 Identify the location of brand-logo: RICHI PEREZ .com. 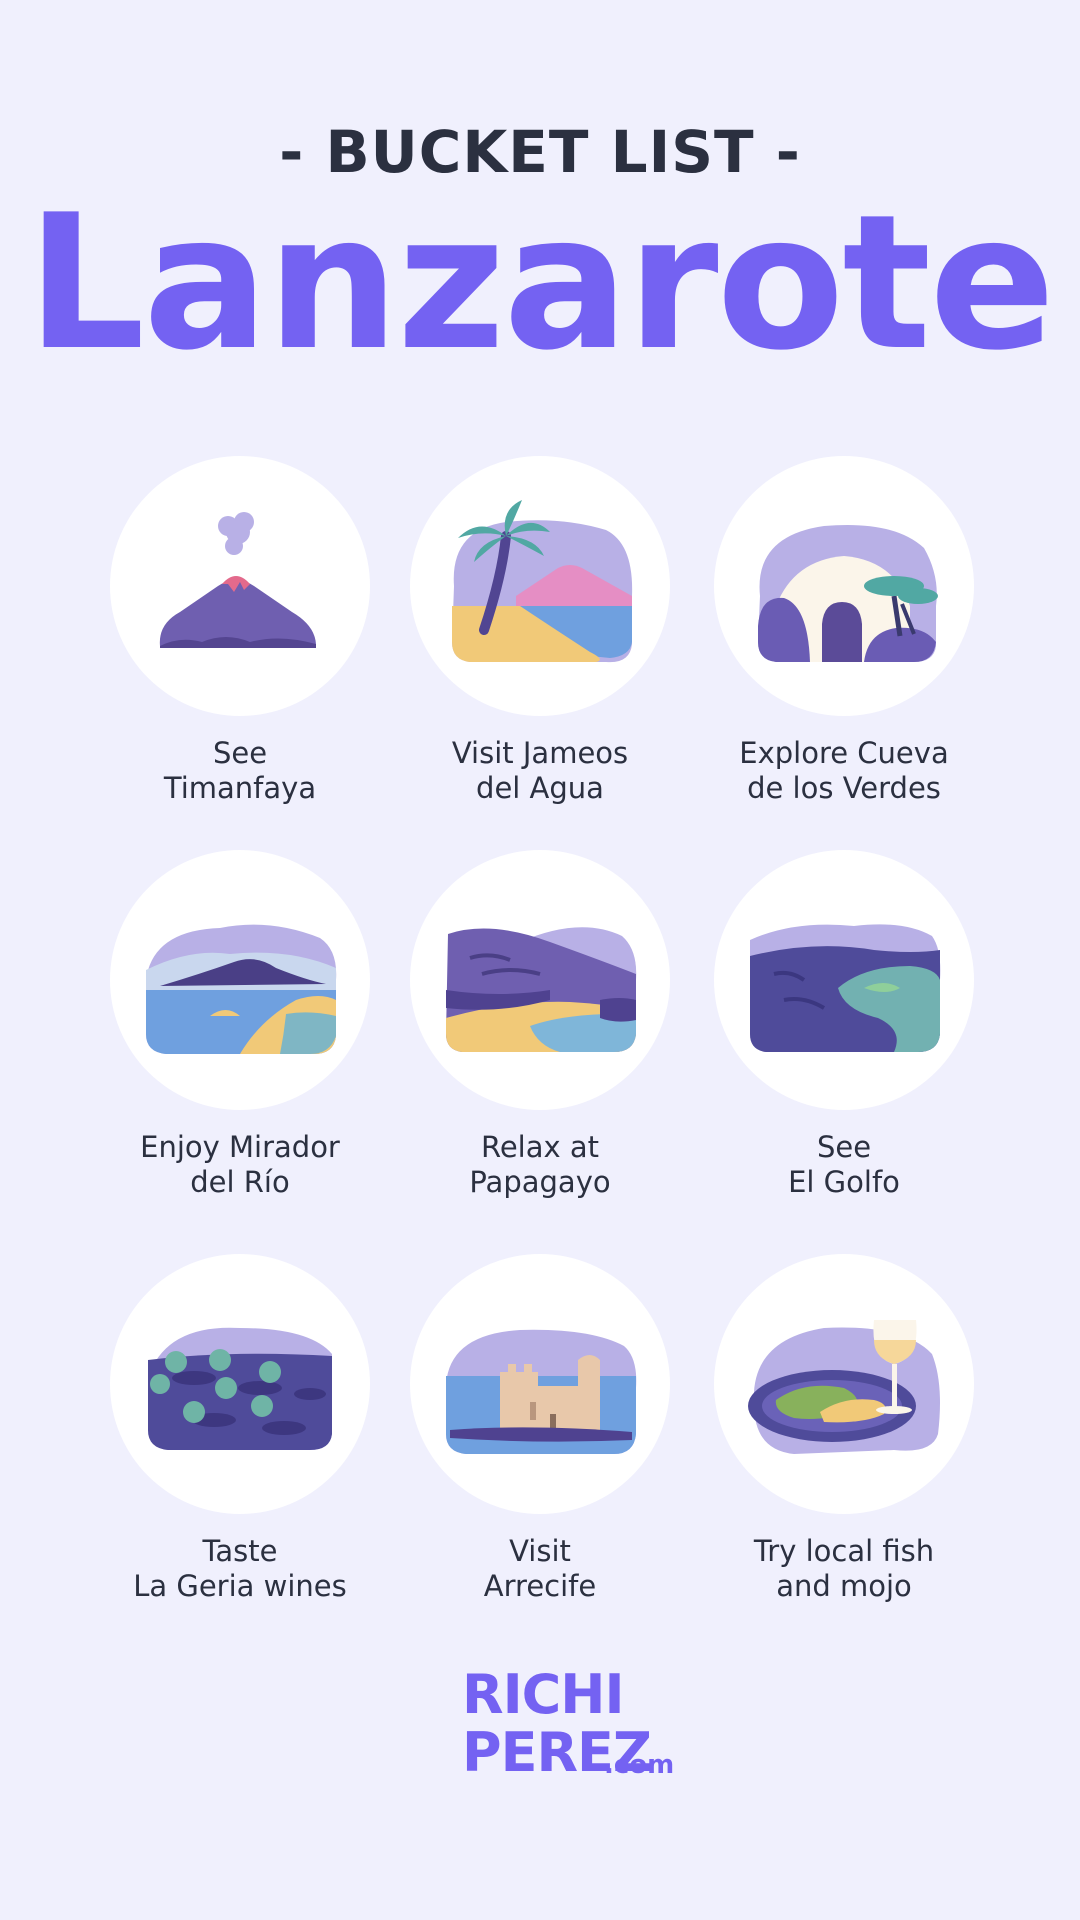
(572, 1733).